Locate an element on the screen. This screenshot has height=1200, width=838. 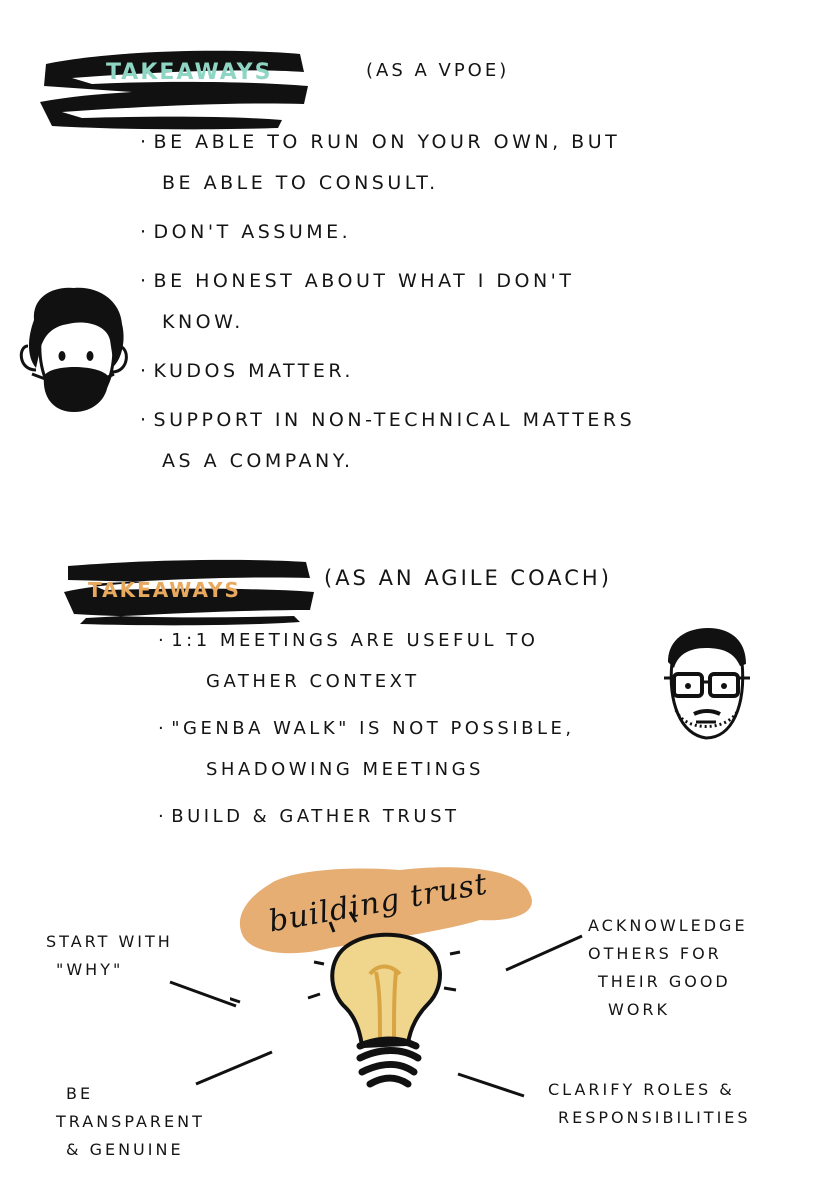
list-item: · Kudos matter. is located at coordinates (247, 371).